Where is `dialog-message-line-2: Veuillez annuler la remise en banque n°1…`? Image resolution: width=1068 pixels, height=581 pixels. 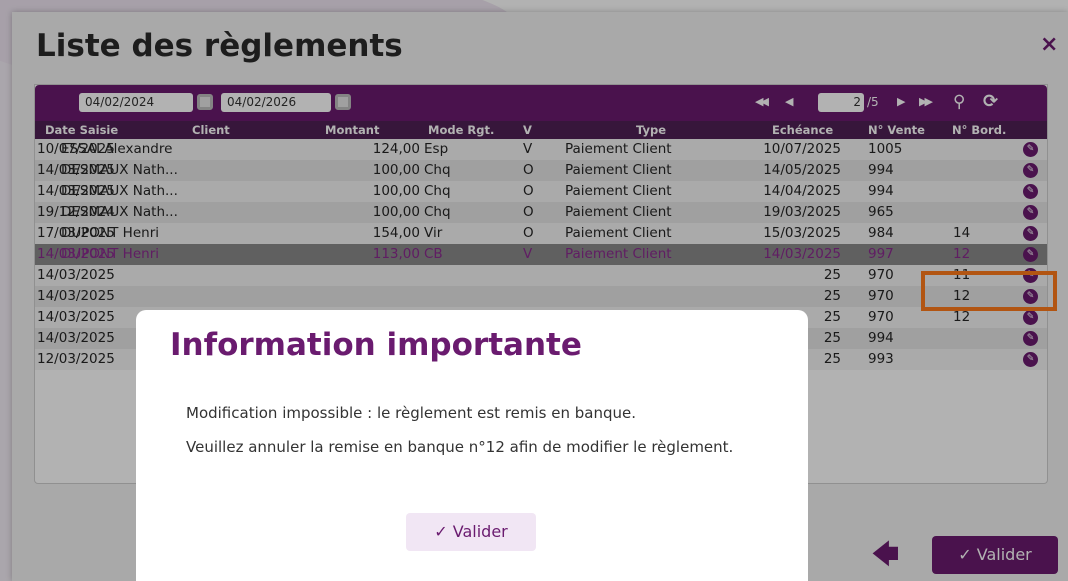
dialog-message-line-2: Veuillez annuler la remise en banque n°1… is located at coordinates (460, 447).